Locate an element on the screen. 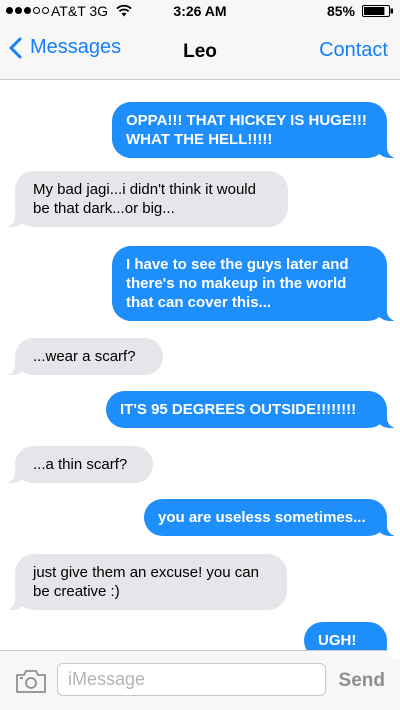  chevron-left-icon is located at coordinates (15, 47).